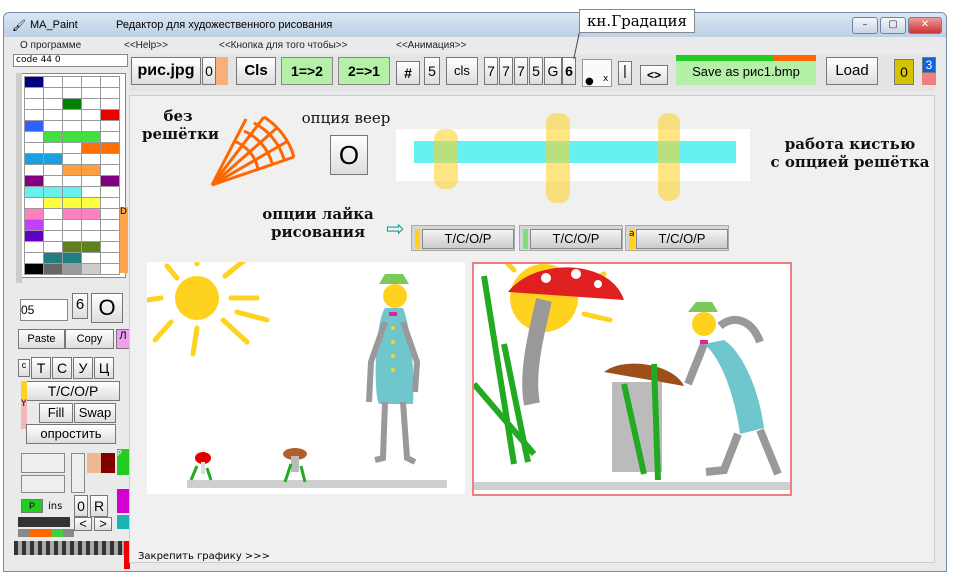 This screenshot has height=578, width=962. I want to click on g-button: G, so click(553, 71).